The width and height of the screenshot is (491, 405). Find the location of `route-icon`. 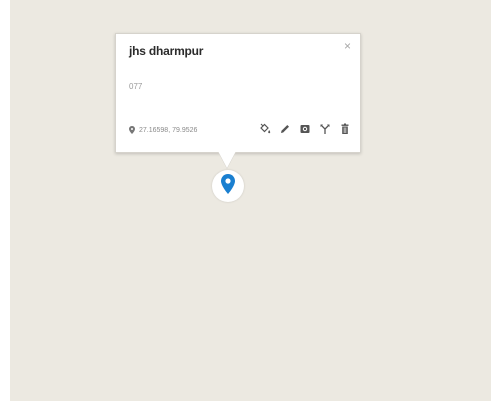

route-icon is located at coordinates (325, 129).